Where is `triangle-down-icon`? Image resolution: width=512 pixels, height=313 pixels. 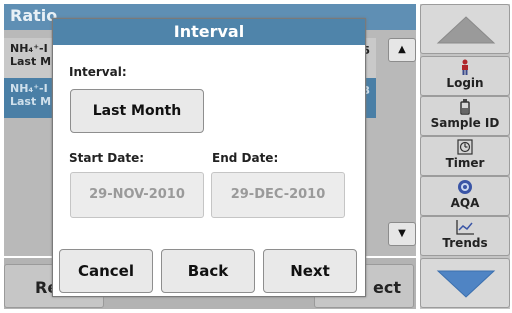 triangle-down-icon is located at coordinates (466, 284).